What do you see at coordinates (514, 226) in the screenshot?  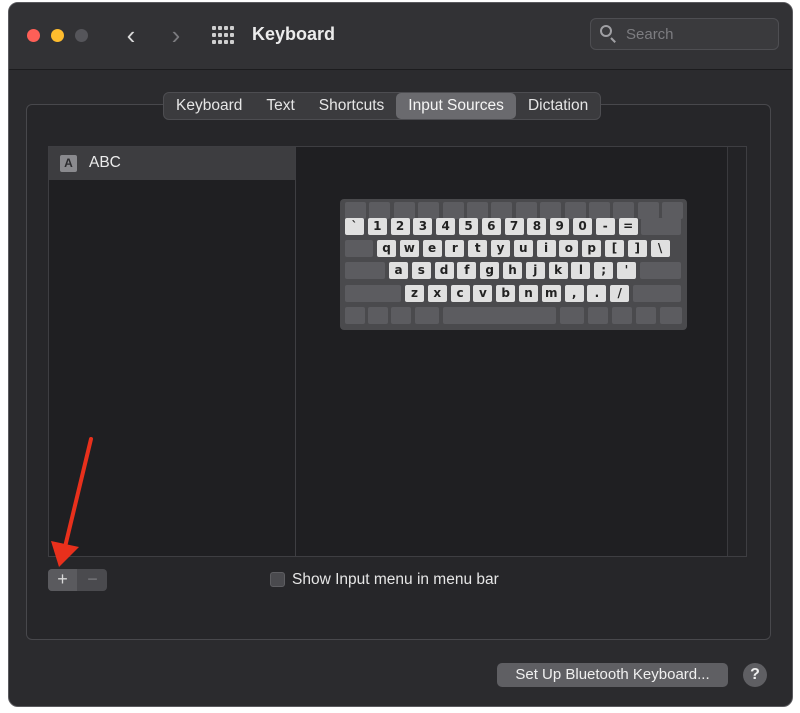 I see `keyboard-key: 7` at bounding box center [514, 226].